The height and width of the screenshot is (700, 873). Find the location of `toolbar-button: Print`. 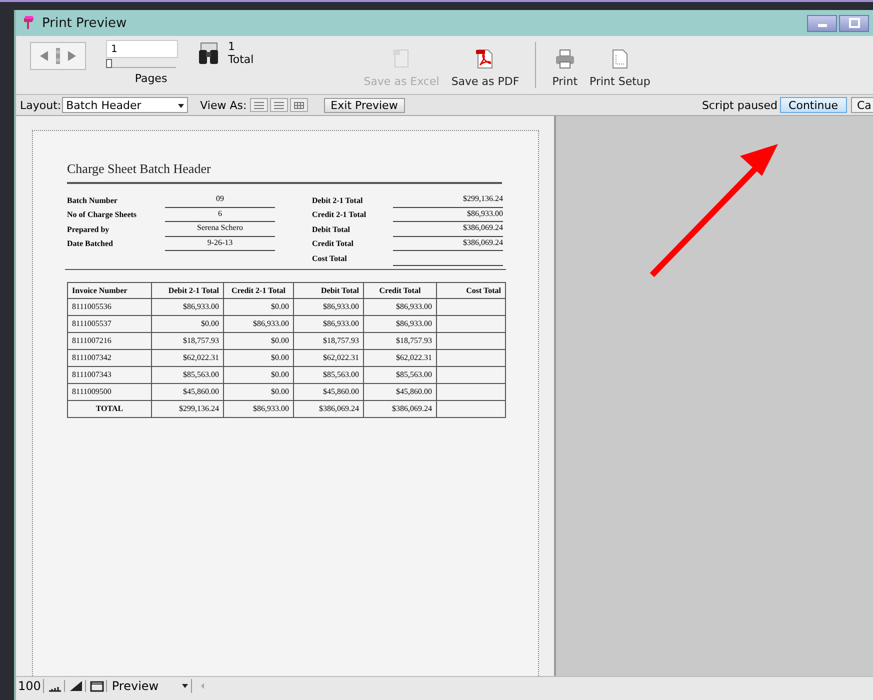

toolbar-button: Print is located at coordinates (565, 65).